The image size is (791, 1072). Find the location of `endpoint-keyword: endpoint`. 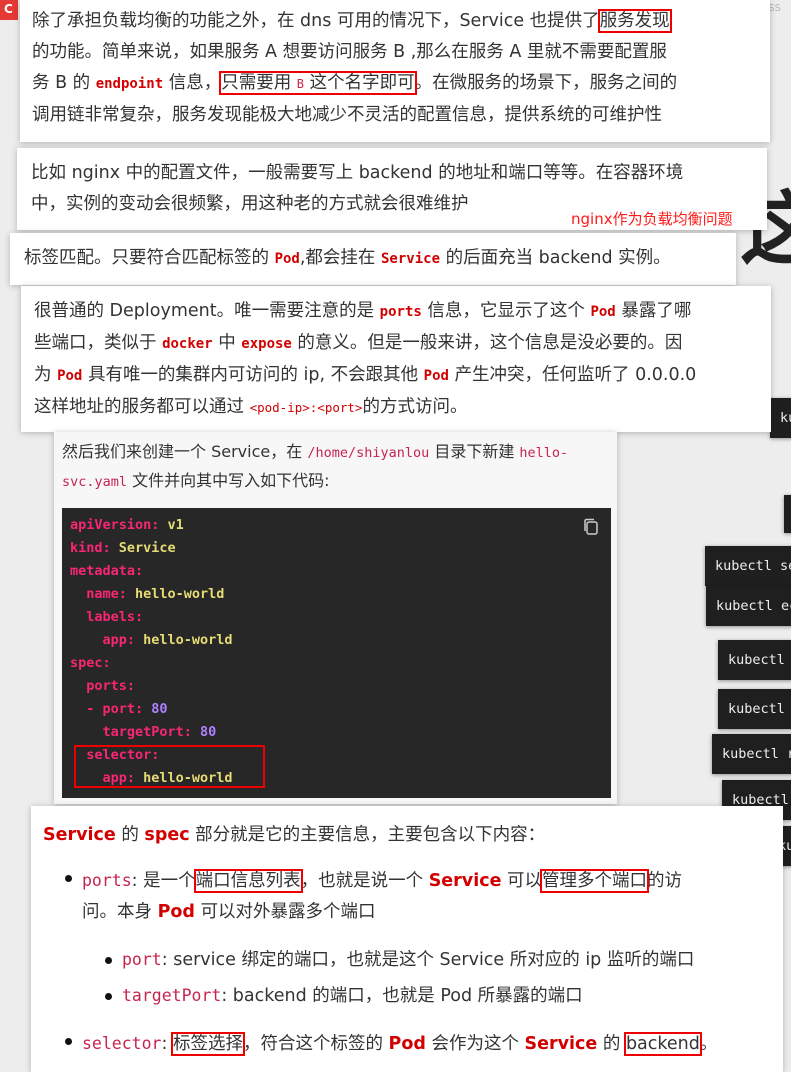

endpoint-keyword: endpoint is located at coordinates (129, 84).